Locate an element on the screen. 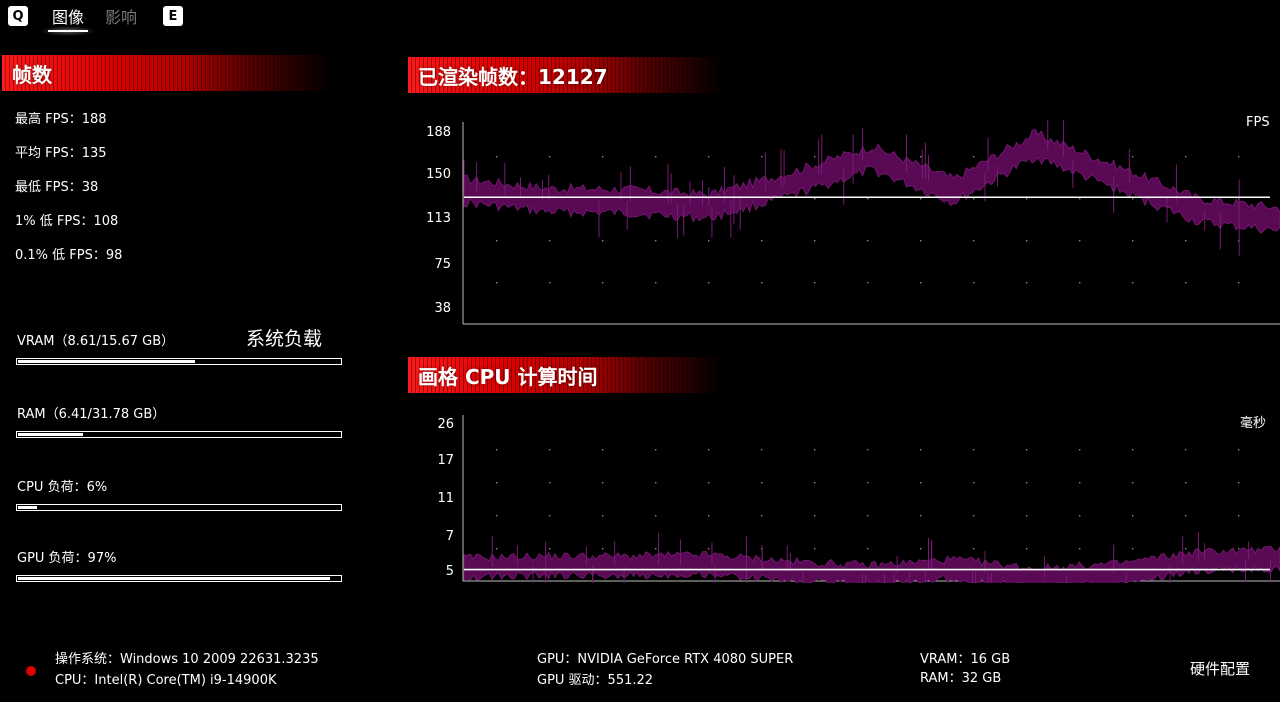  max-fps: 最高 FPS：188 is located at coordinates (61, 119).